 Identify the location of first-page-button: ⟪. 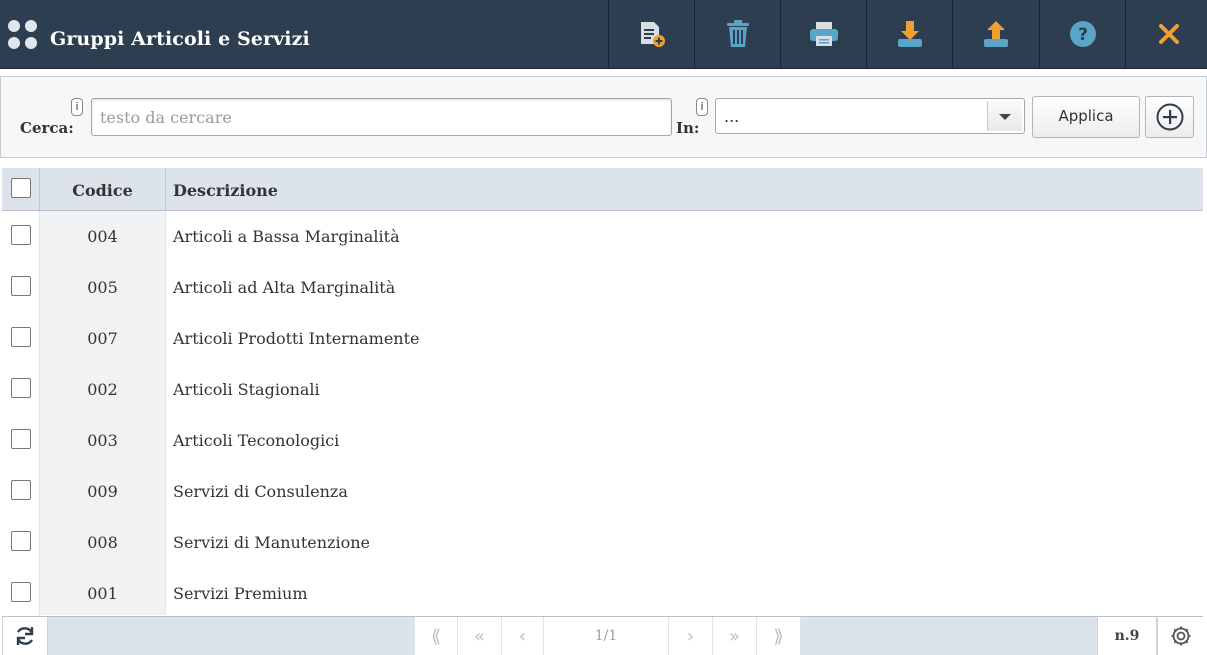
(436, 636).